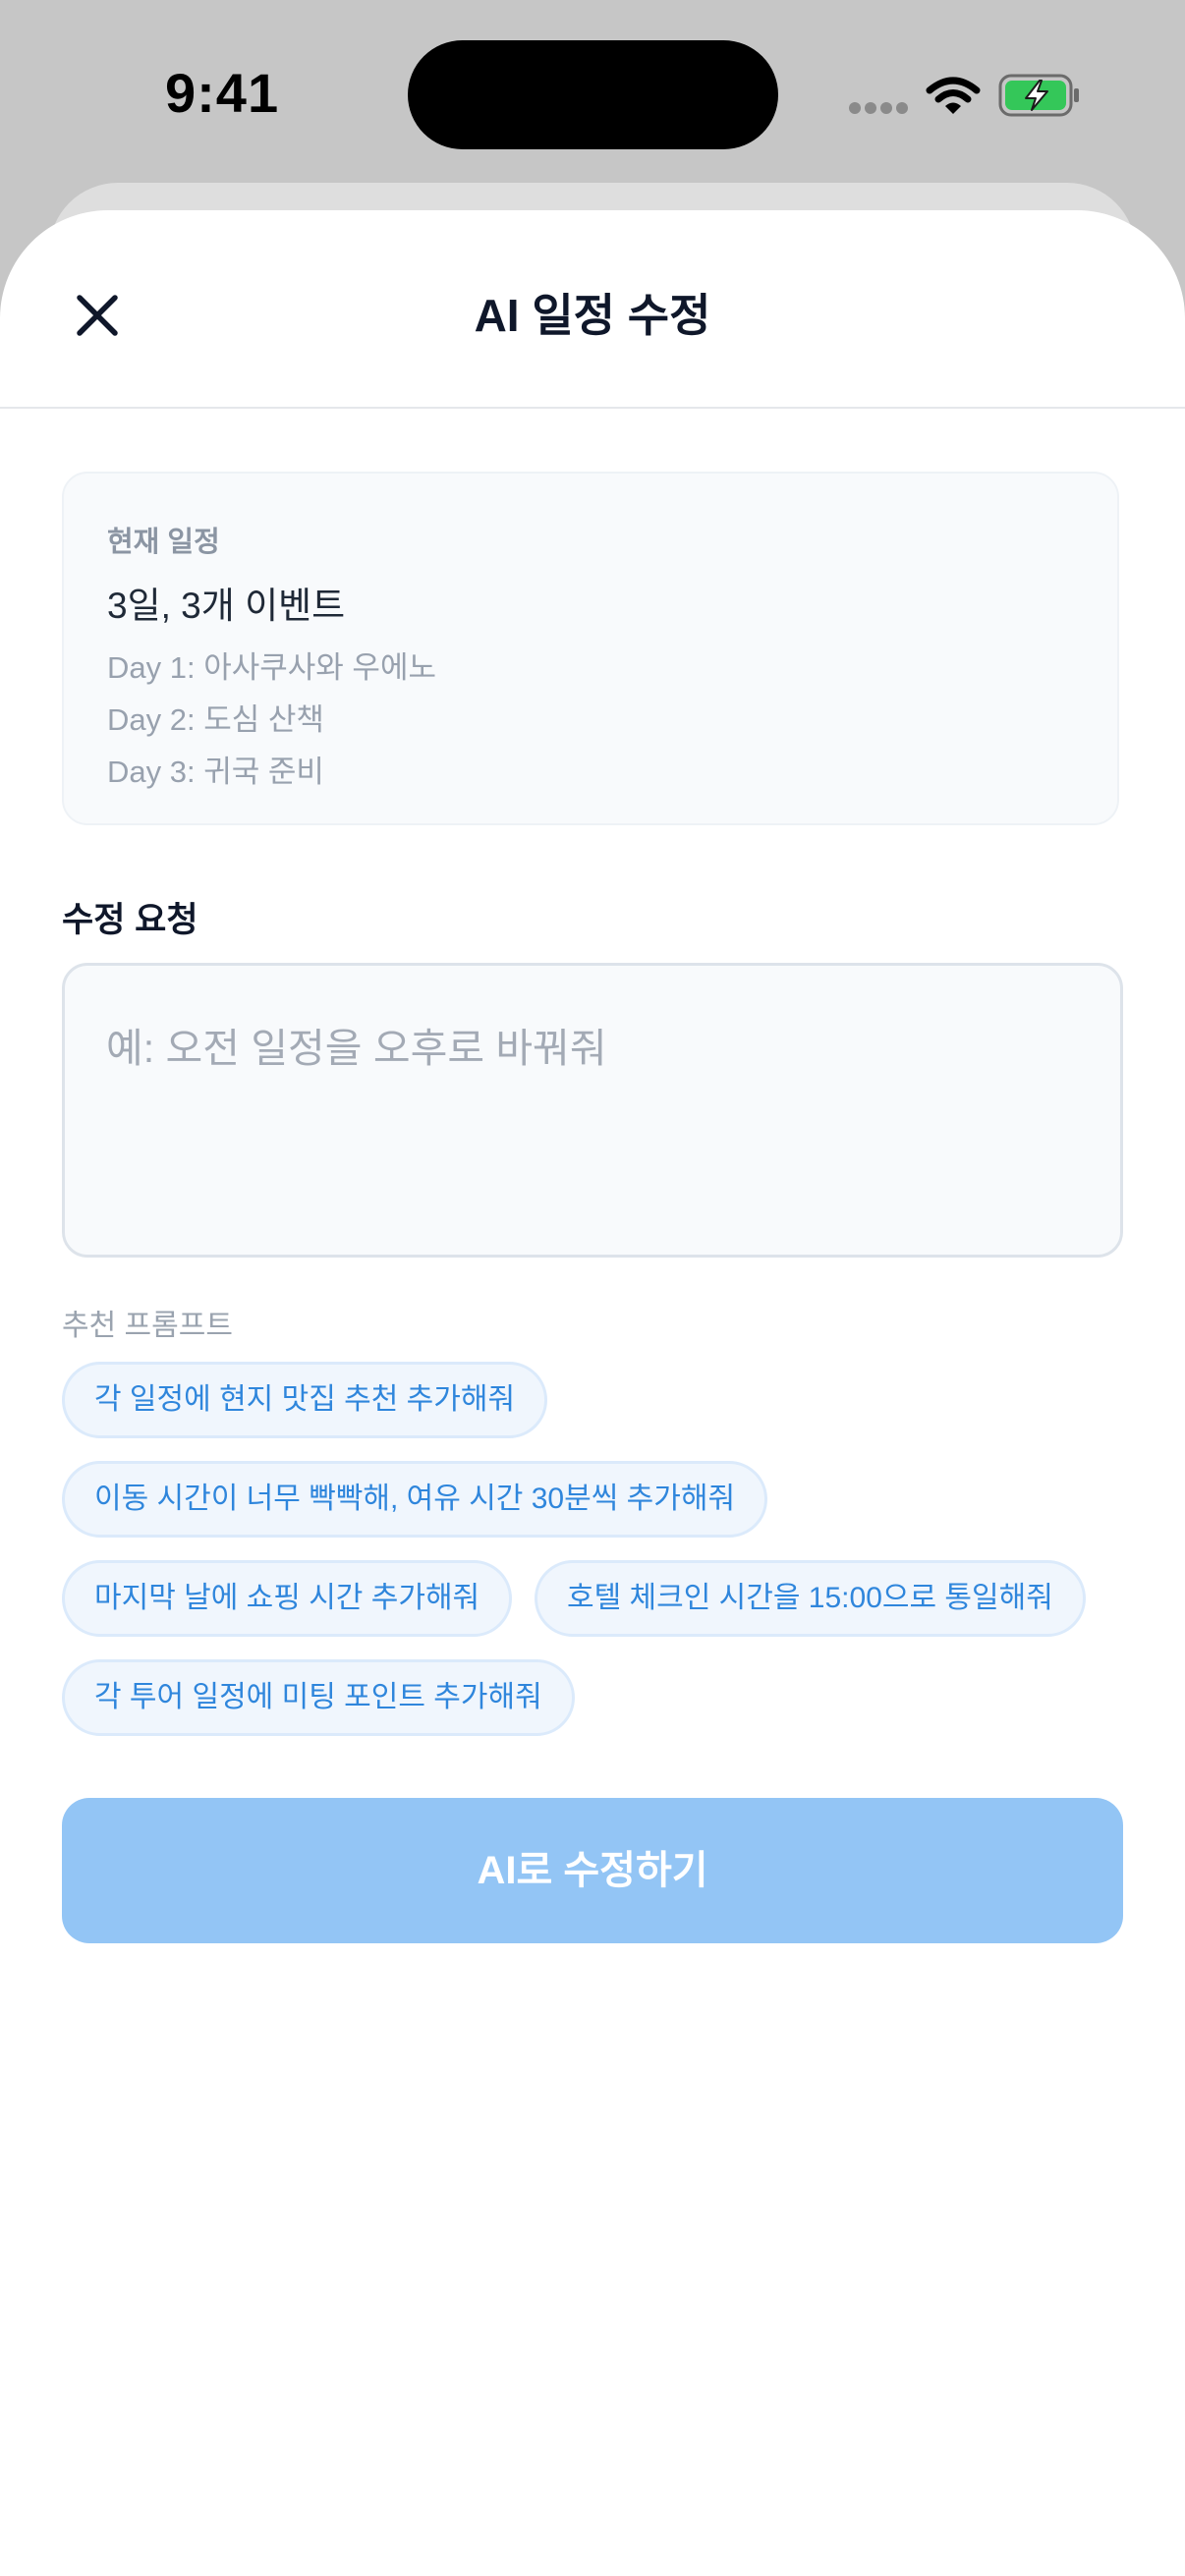 This screenshot has height=2576, width=1185. What do you see at coordinates (811, 1598) in the screenshot?
I see `suggestion-chip: 호텔 체크인 시간을 15:00으로 통일해줘` at bounding box center [811, 1598].